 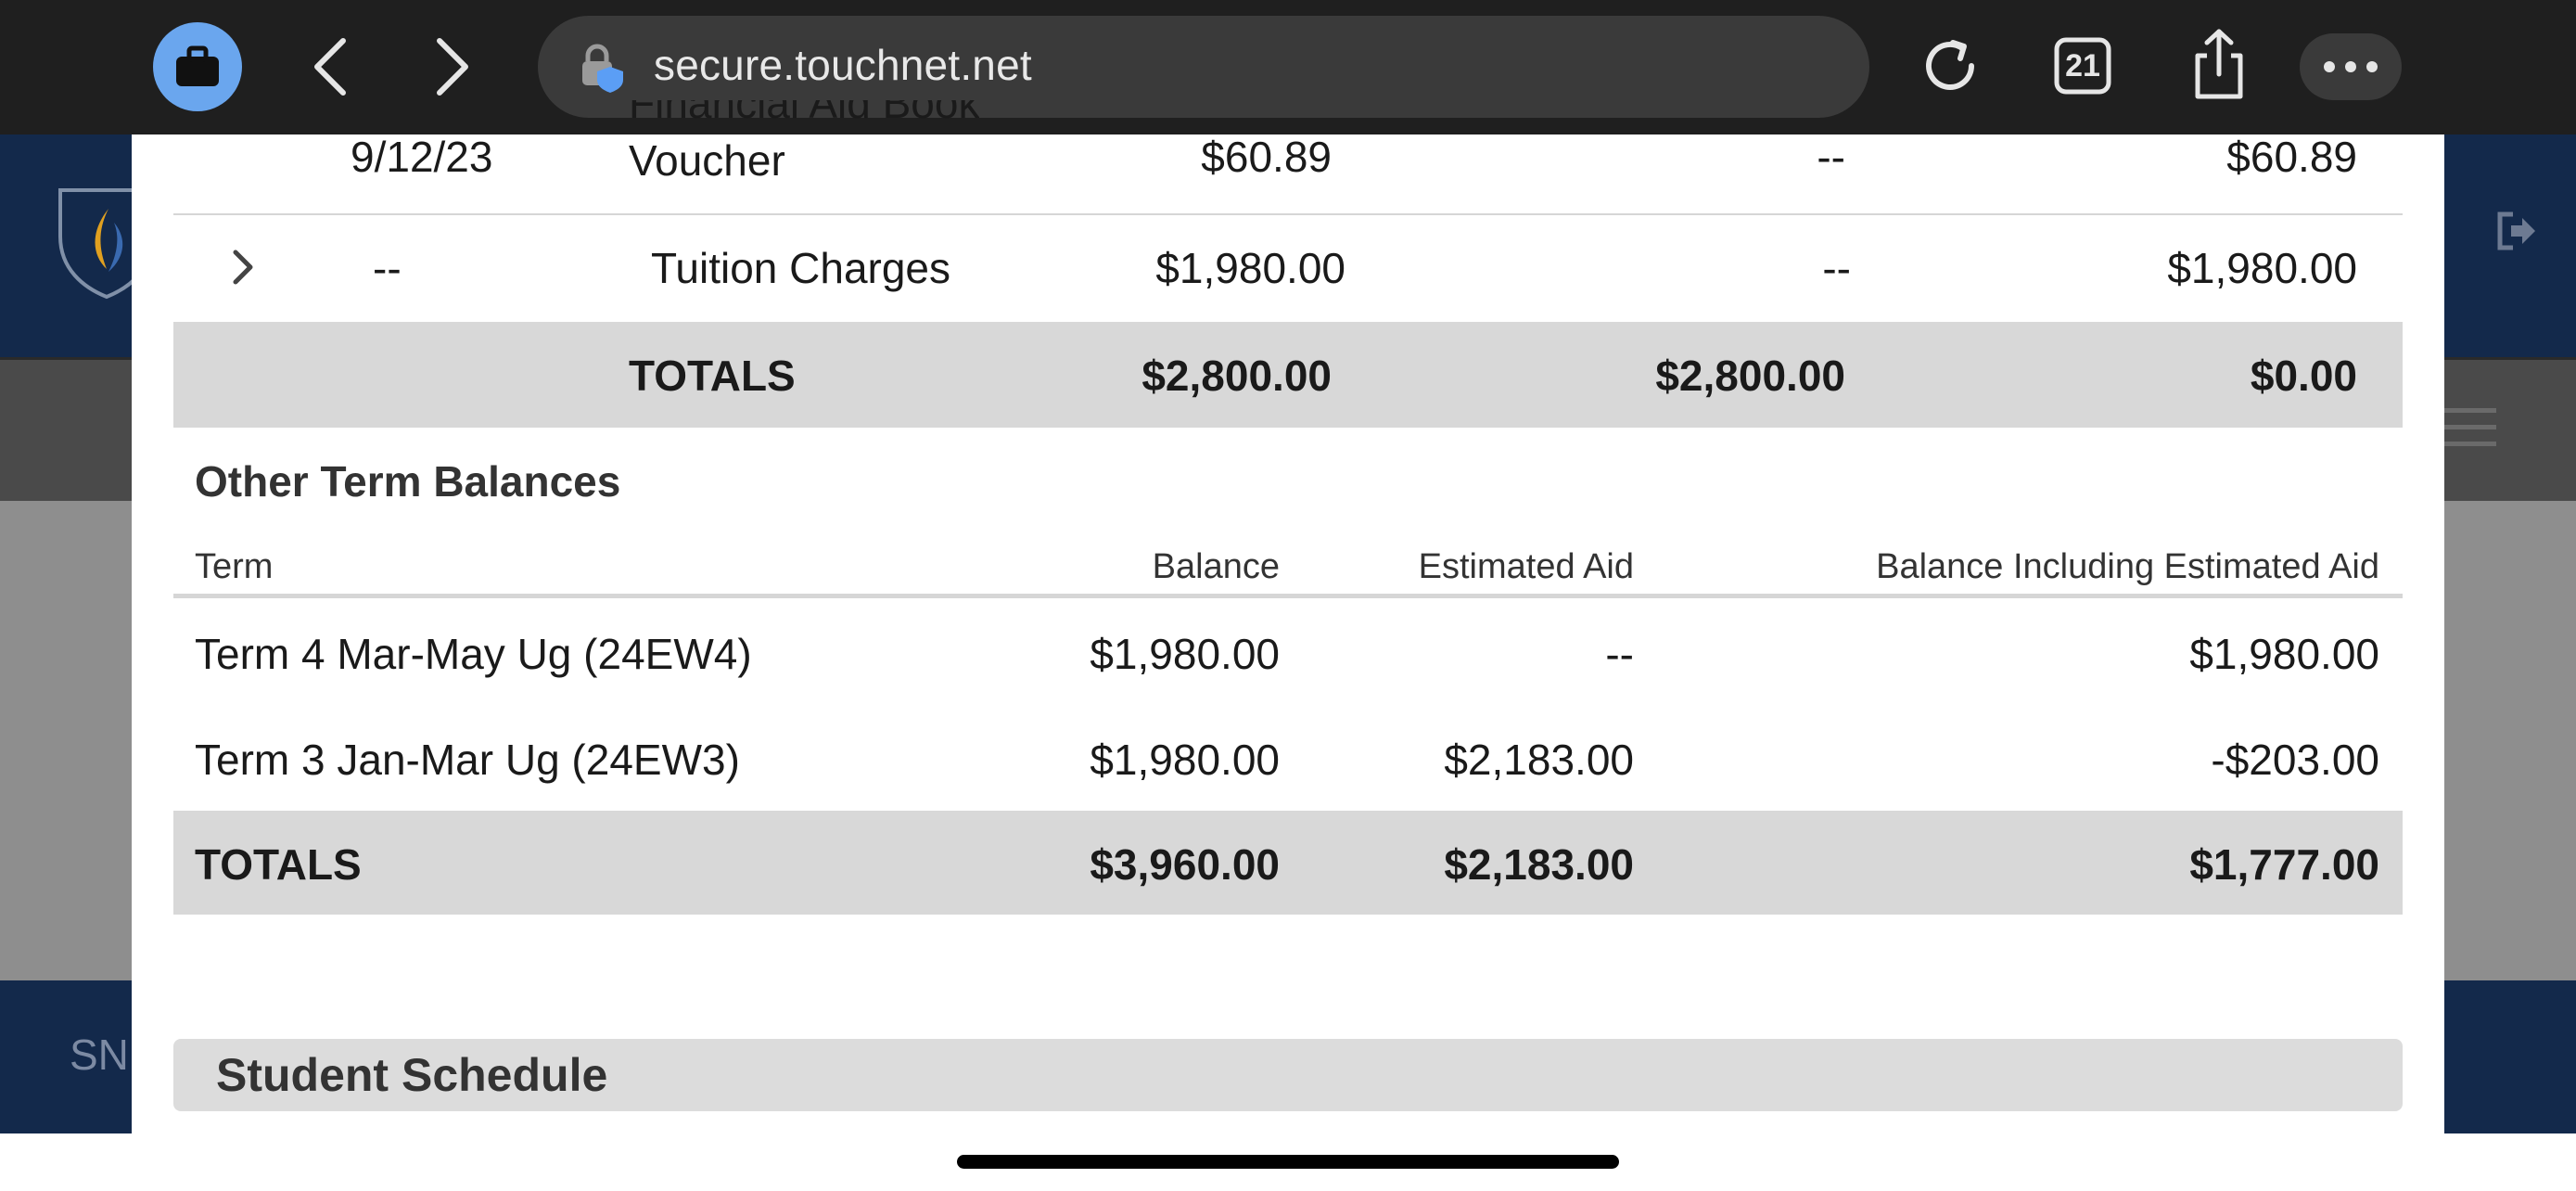 I want to click on row-description: Financial Aid Book Voucher, so click(x=804, y=155).